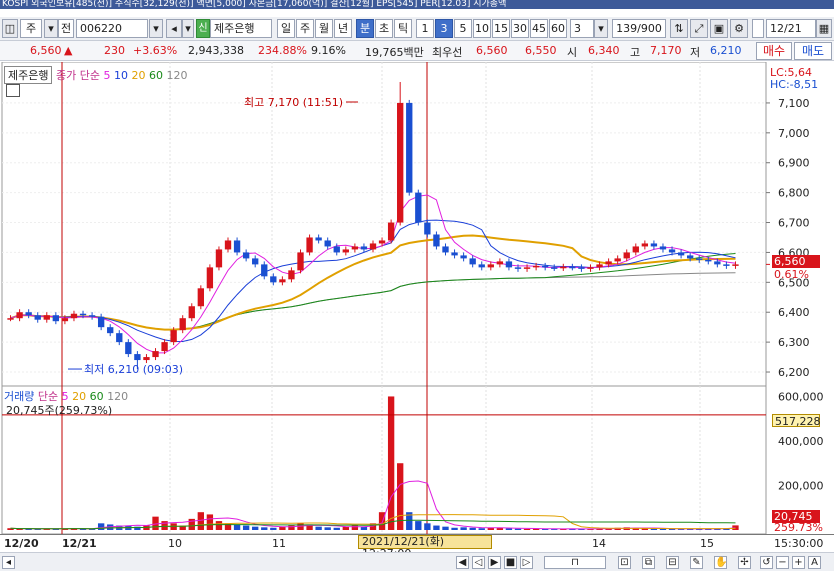  Describe the element at coordinates (324, 28) in the screenshot. I see `period-month: 월` at that location.